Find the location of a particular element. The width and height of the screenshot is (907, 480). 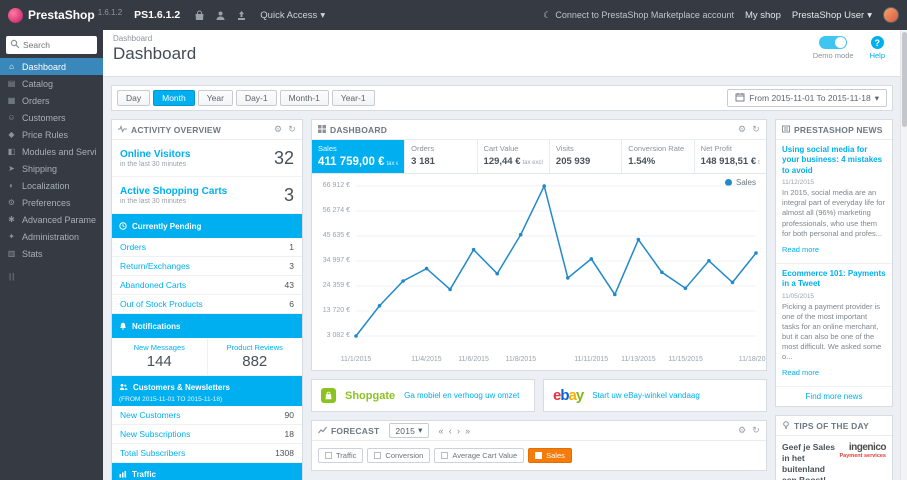

forecast-conversion-toggle: Conversion is located at coordinates (399, 455).